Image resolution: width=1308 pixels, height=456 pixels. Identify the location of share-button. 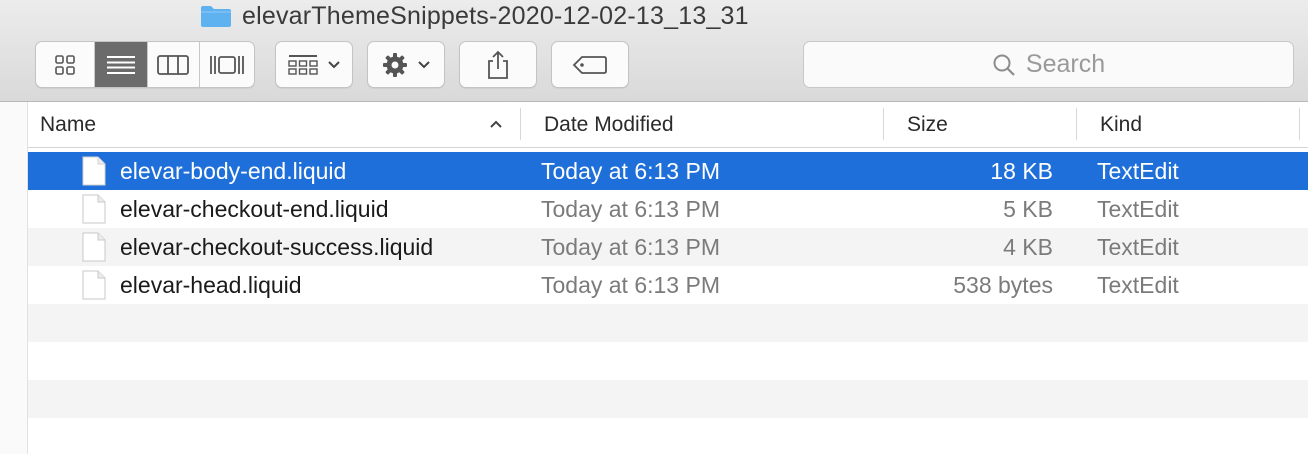
(498, 64).